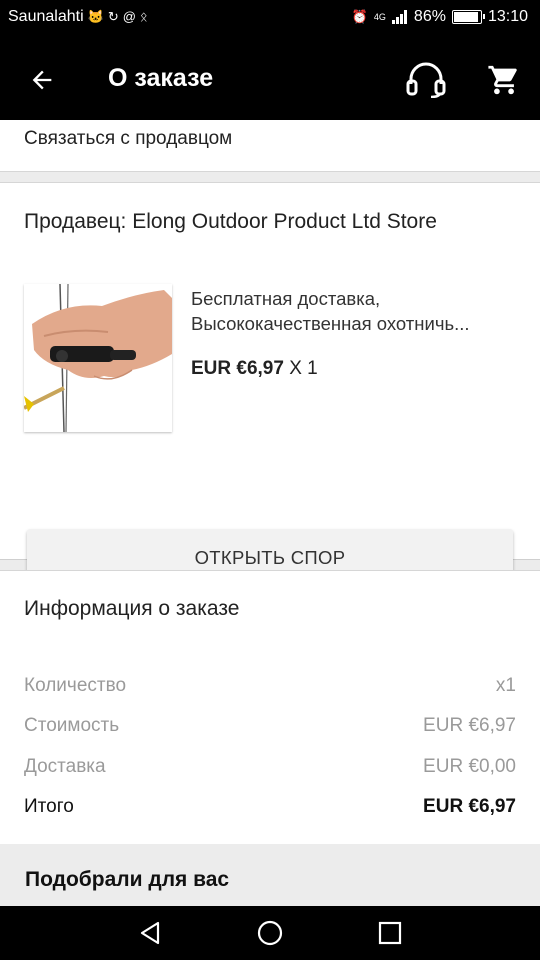 This screenshot has width=540, height=960. What do you see at coordinates (75, 685) in the screenshot?
I see `row-label: Количество` at bounding box center [75, 685].